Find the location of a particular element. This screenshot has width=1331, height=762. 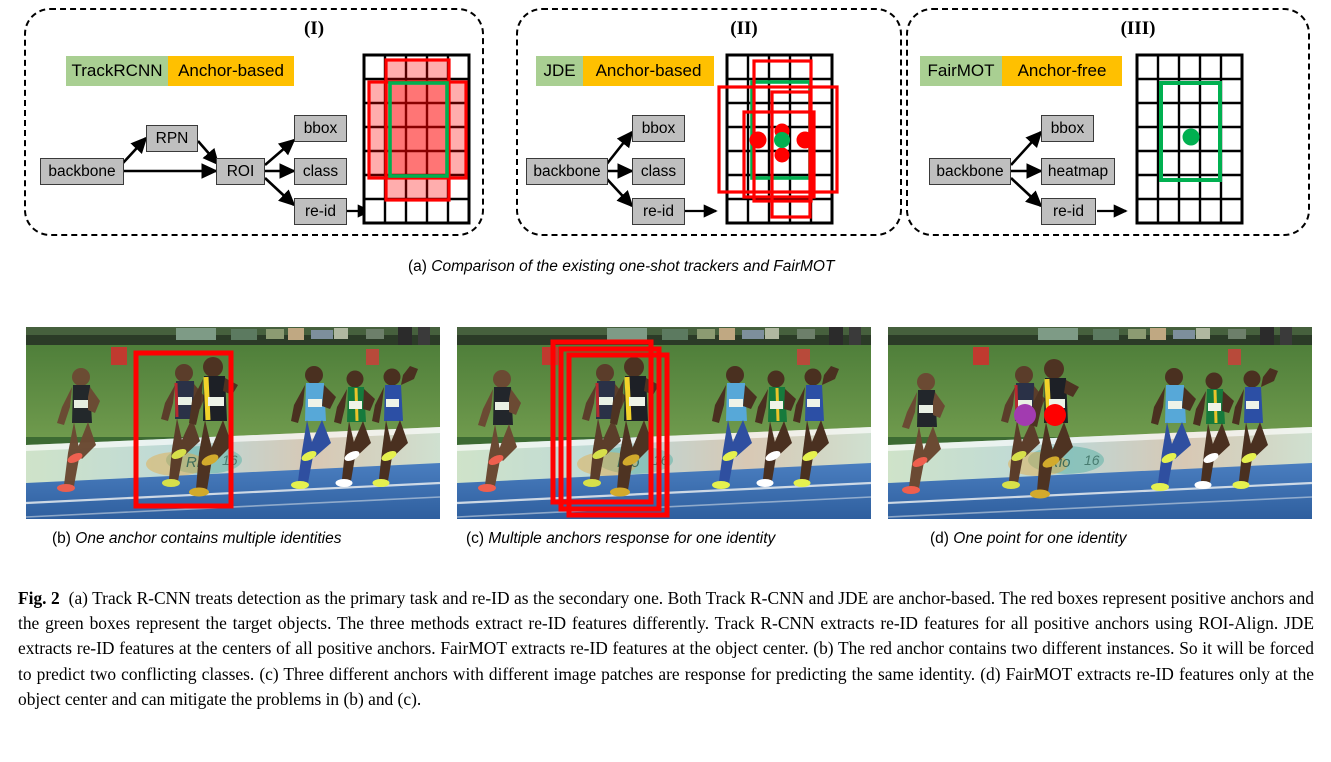

panel-1-node-backbone: backbone is located at coordinates (82, 171).